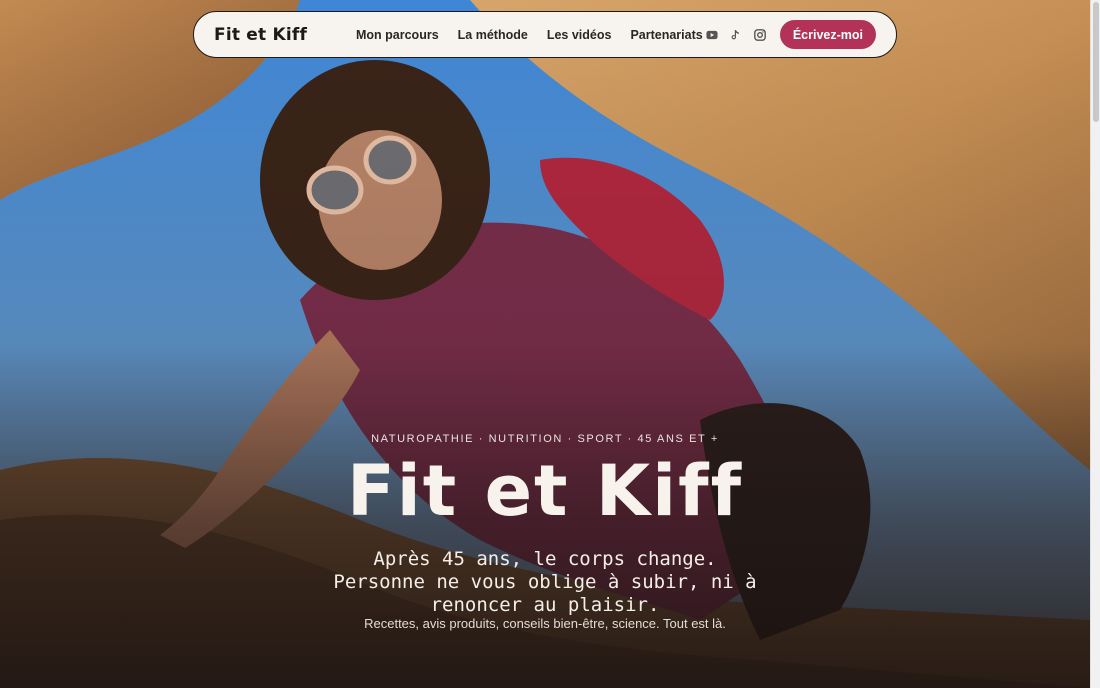  I want to click on scrollbar, so click(1095, 344).